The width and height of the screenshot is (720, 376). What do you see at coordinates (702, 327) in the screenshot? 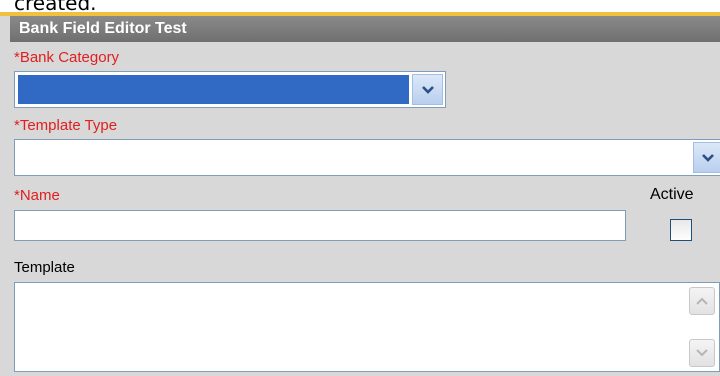
I see `template-scrollbar` at bounding box center [702, 327].